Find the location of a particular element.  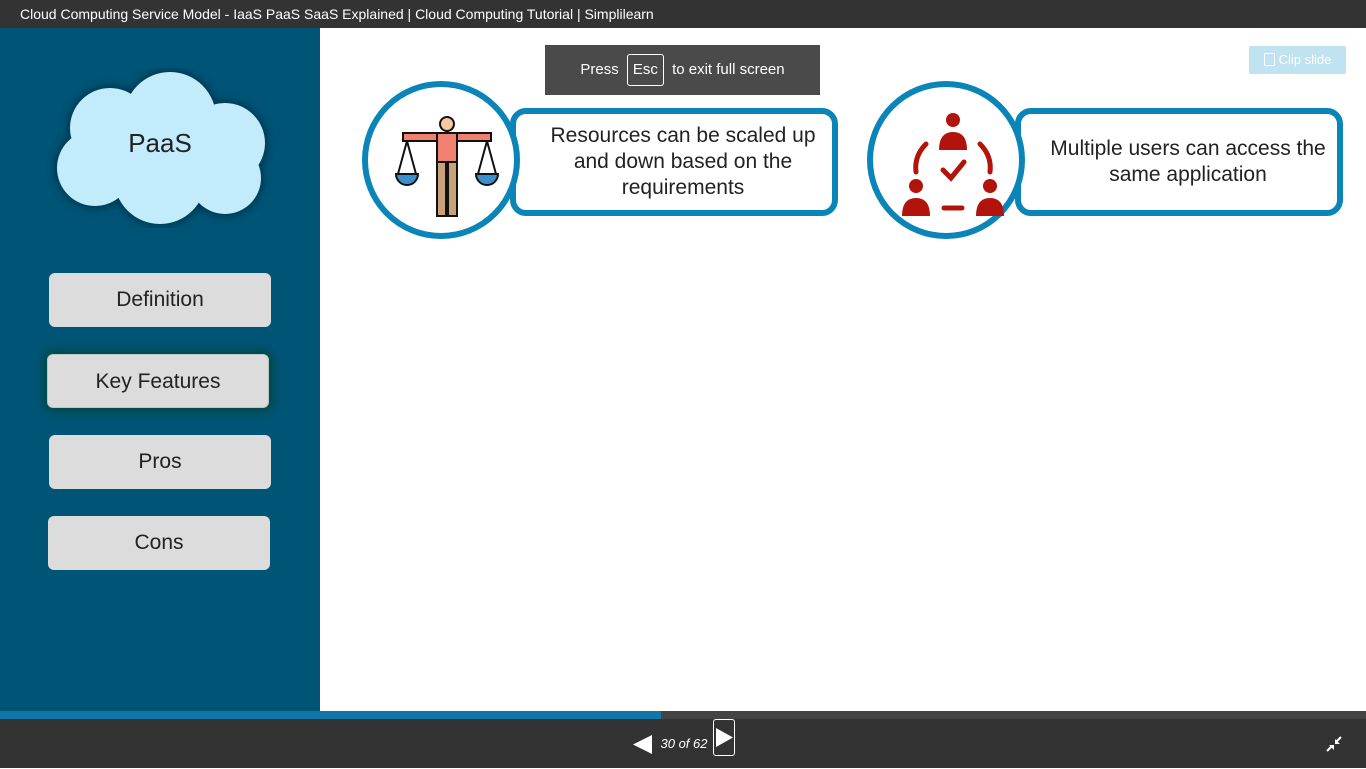

multi-user-icon is located at coordinates (953, 164).